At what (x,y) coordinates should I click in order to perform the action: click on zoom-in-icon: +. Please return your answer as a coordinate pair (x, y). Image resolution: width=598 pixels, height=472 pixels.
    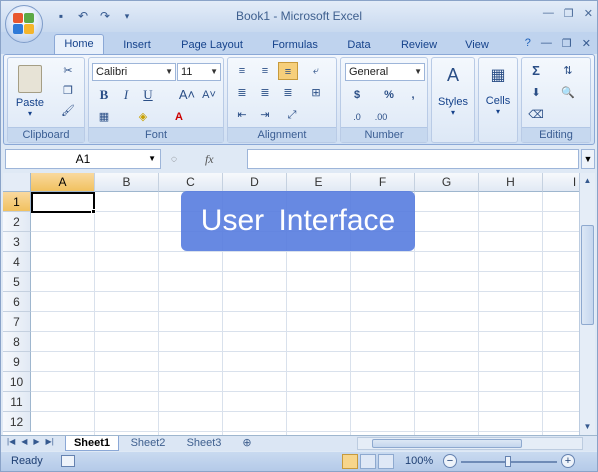
    Looking at the image, I should click on (568, 461).